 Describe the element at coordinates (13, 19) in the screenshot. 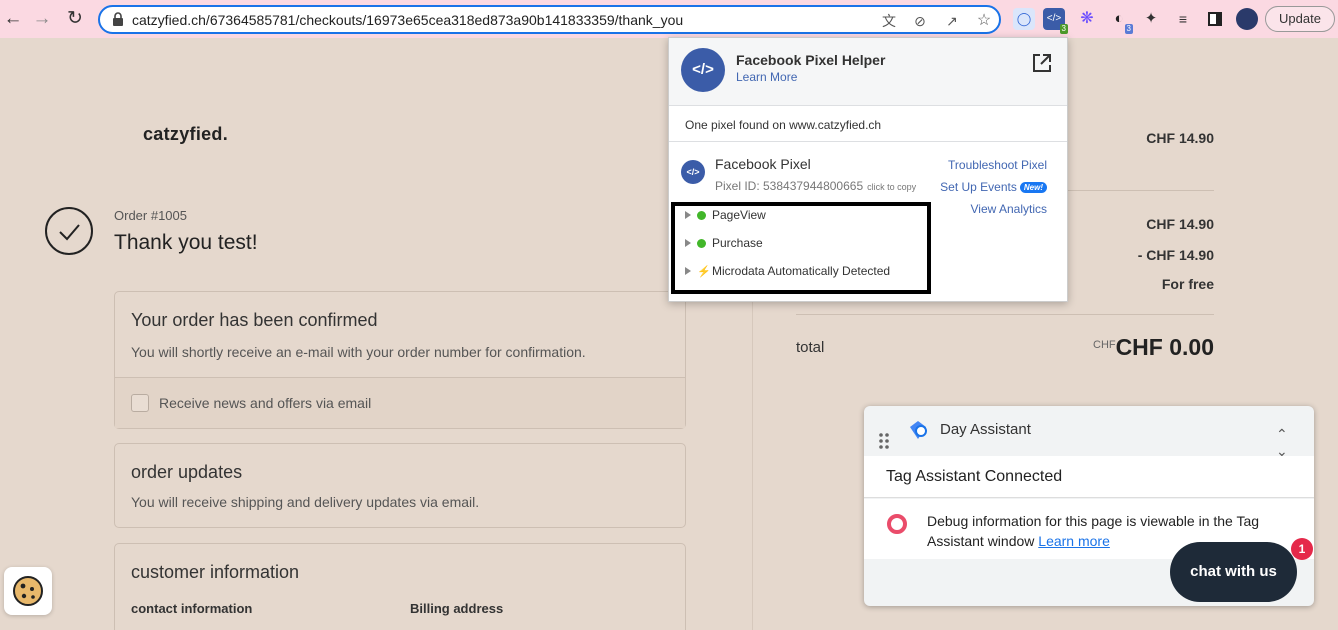

I see `back-icon: ←` at that location.